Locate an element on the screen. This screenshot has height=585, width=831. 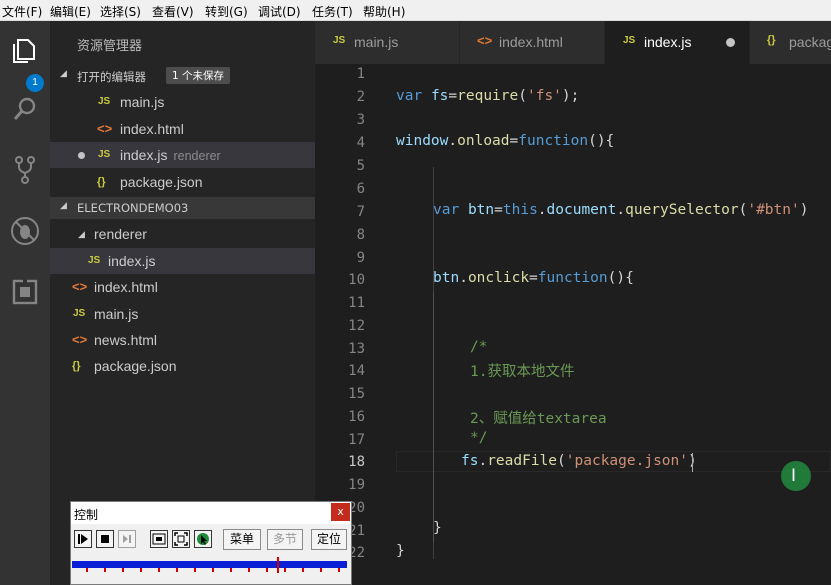
file-row: <> index.html is located at coordinates (182, 287).